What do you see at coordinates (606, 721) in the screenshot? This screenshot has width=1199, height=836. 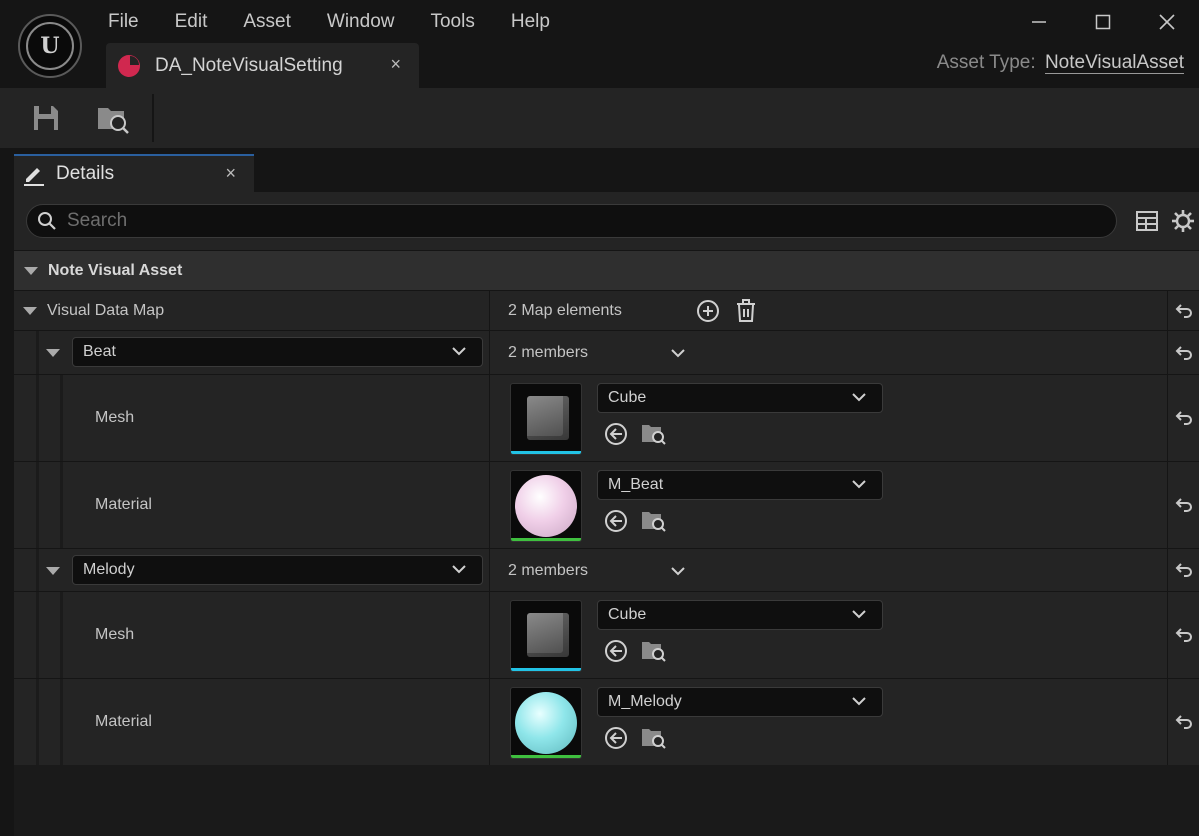 I see `material-property-row: Material M_Melody` at bounding box center [606, 721].